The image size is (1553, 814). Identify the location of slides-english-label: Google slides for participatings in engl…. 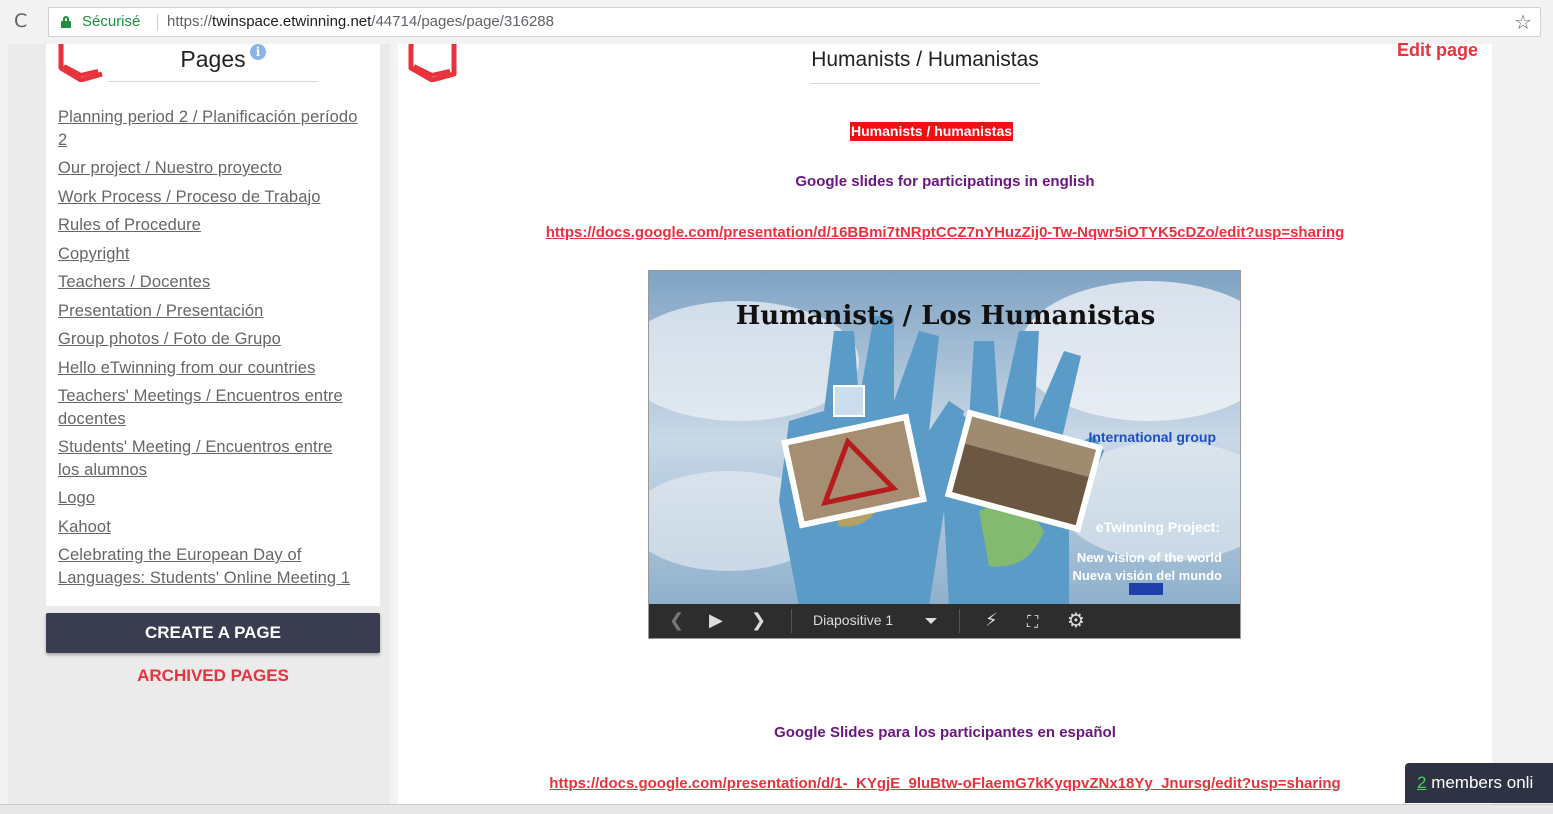
(945, 181).